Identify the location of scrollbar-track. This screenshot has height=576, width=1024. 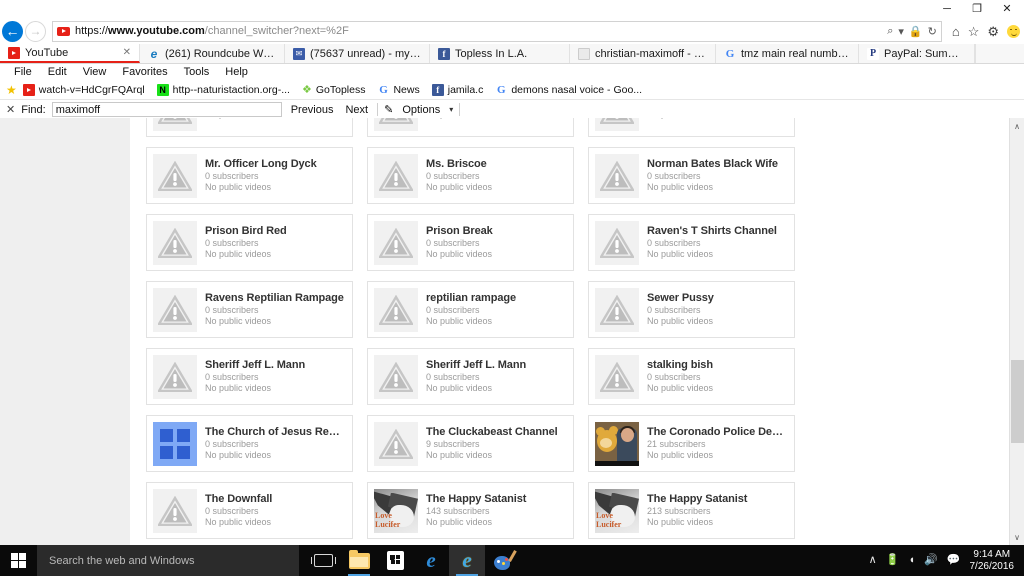
(1017, 331).